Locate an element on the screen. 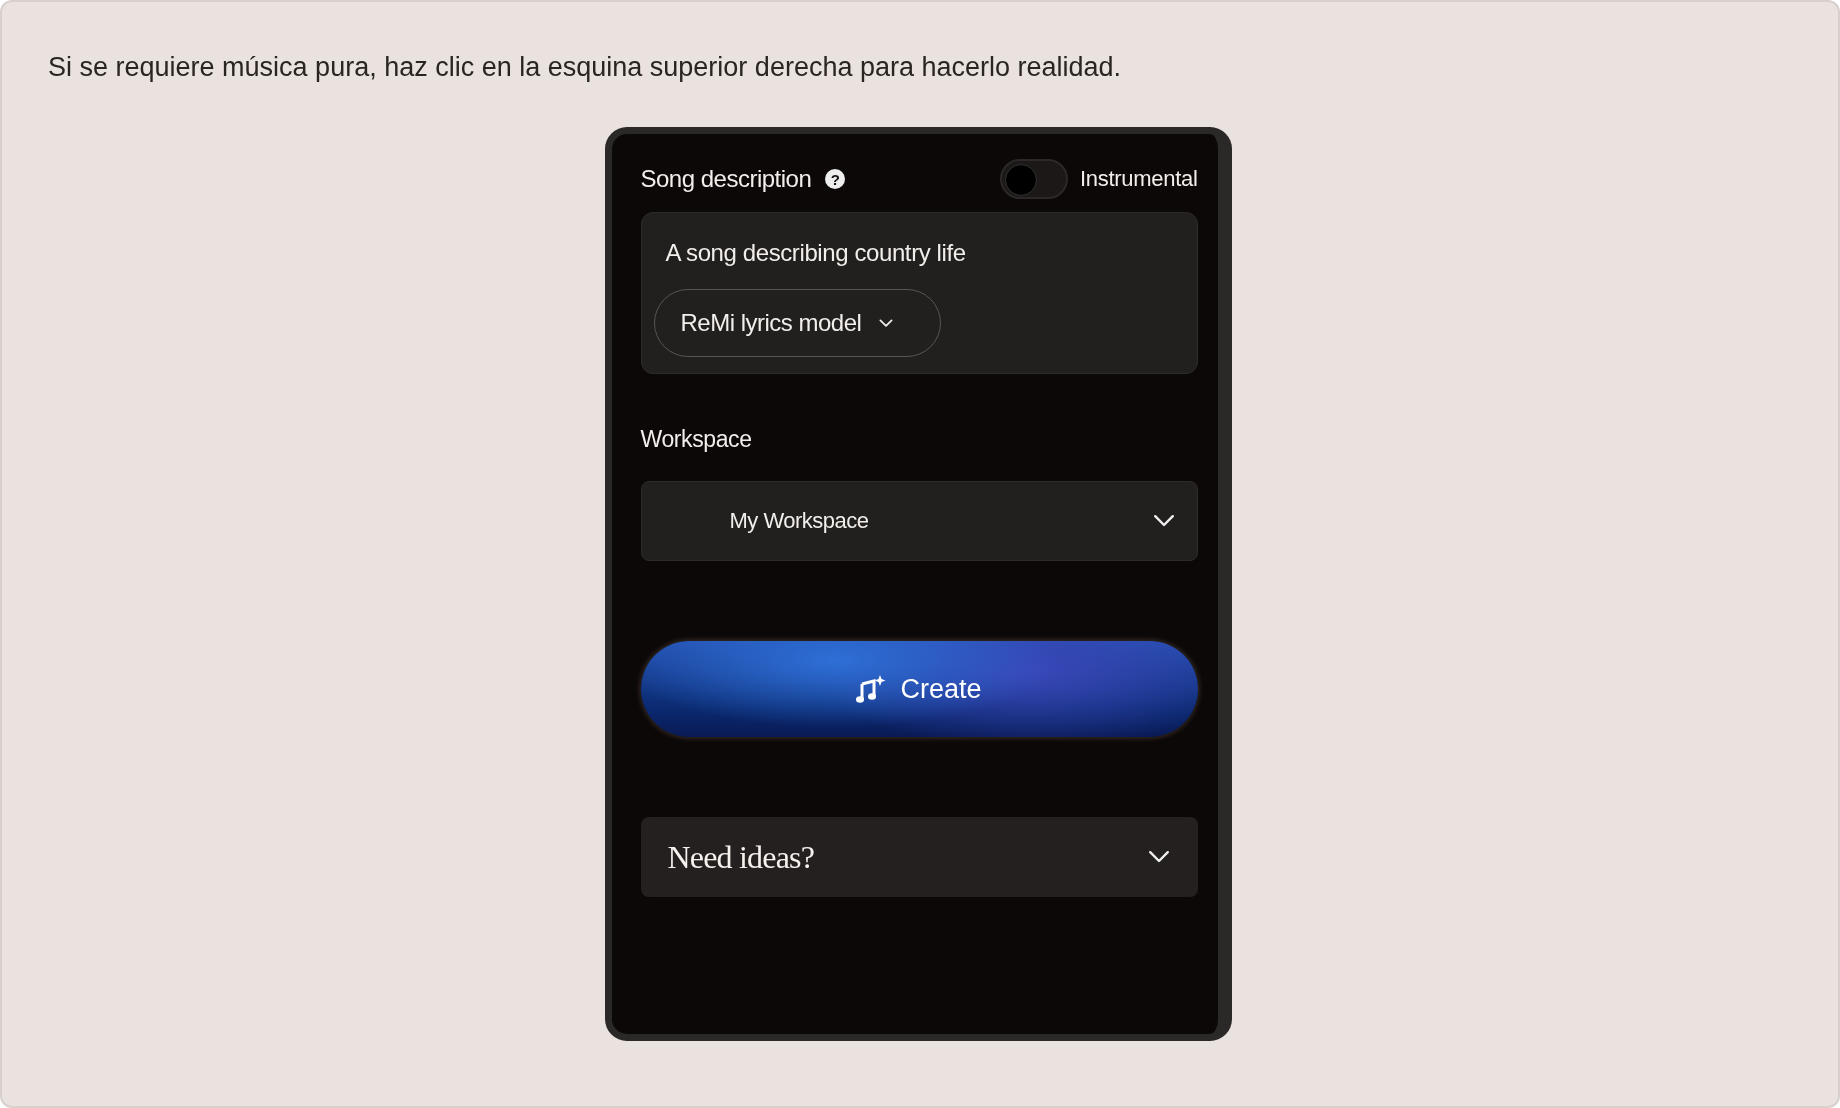  toggle-label: Instrumental is located at coordinates (1139, 179).